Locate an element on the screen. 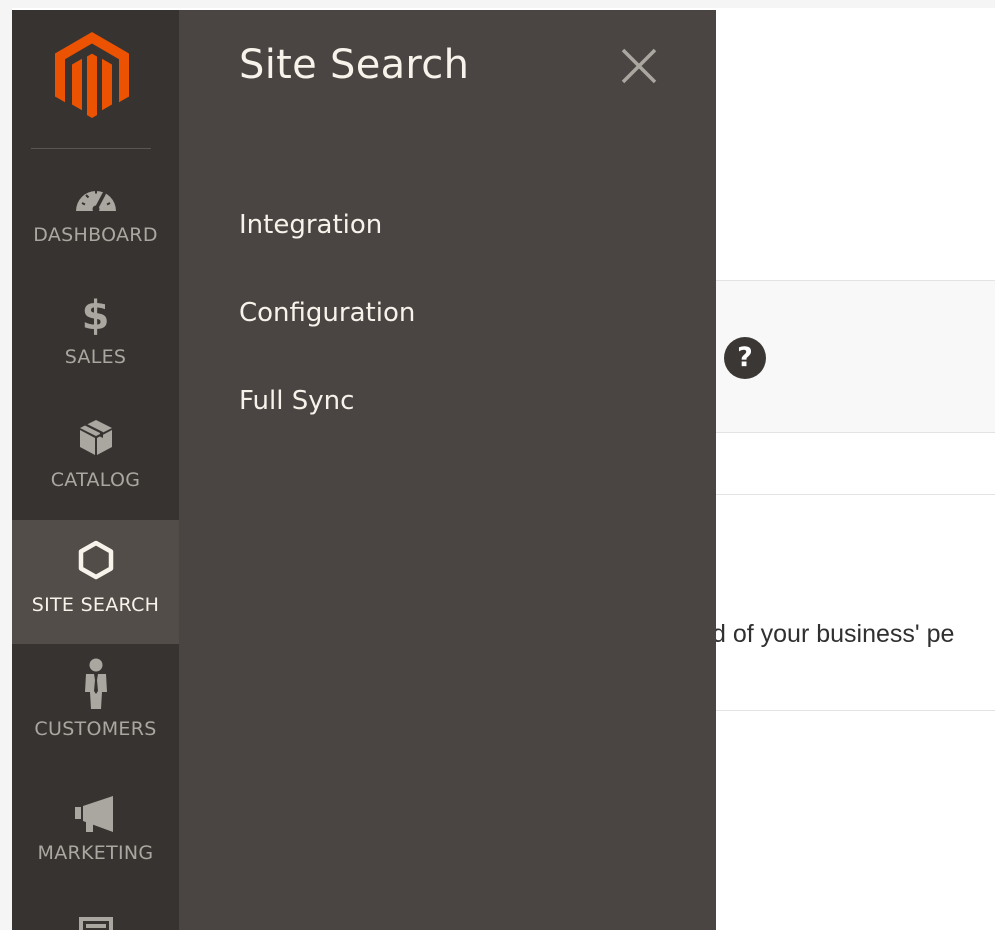 The height and width of the screenshot is (930, 995). megaphone-icon is located at coordinates (95, 814).